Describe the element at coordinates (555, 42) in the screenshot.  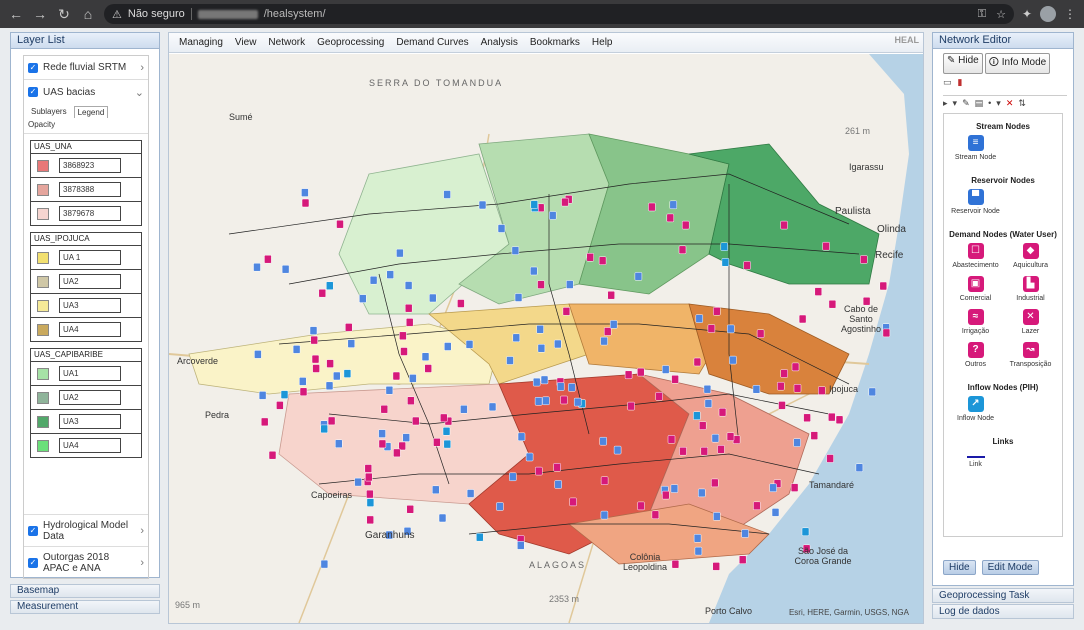
I see `menu-item-bookmarks: Bookmarks` at that location.